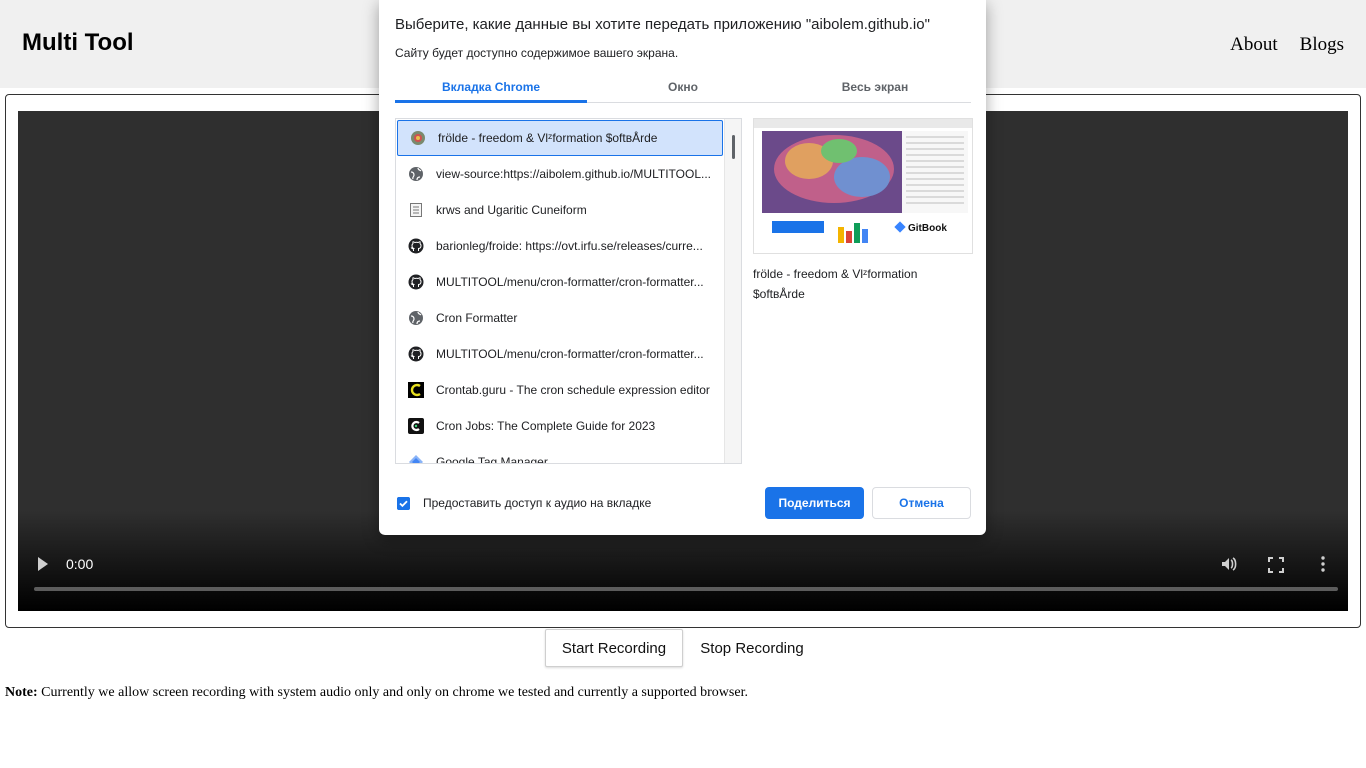 The width and height of the screenshot is (1366, 768). What do you see at coordinates (21, 692) in the screenshot?
I see `note-label: Note:` at bounding box center [21, 692].